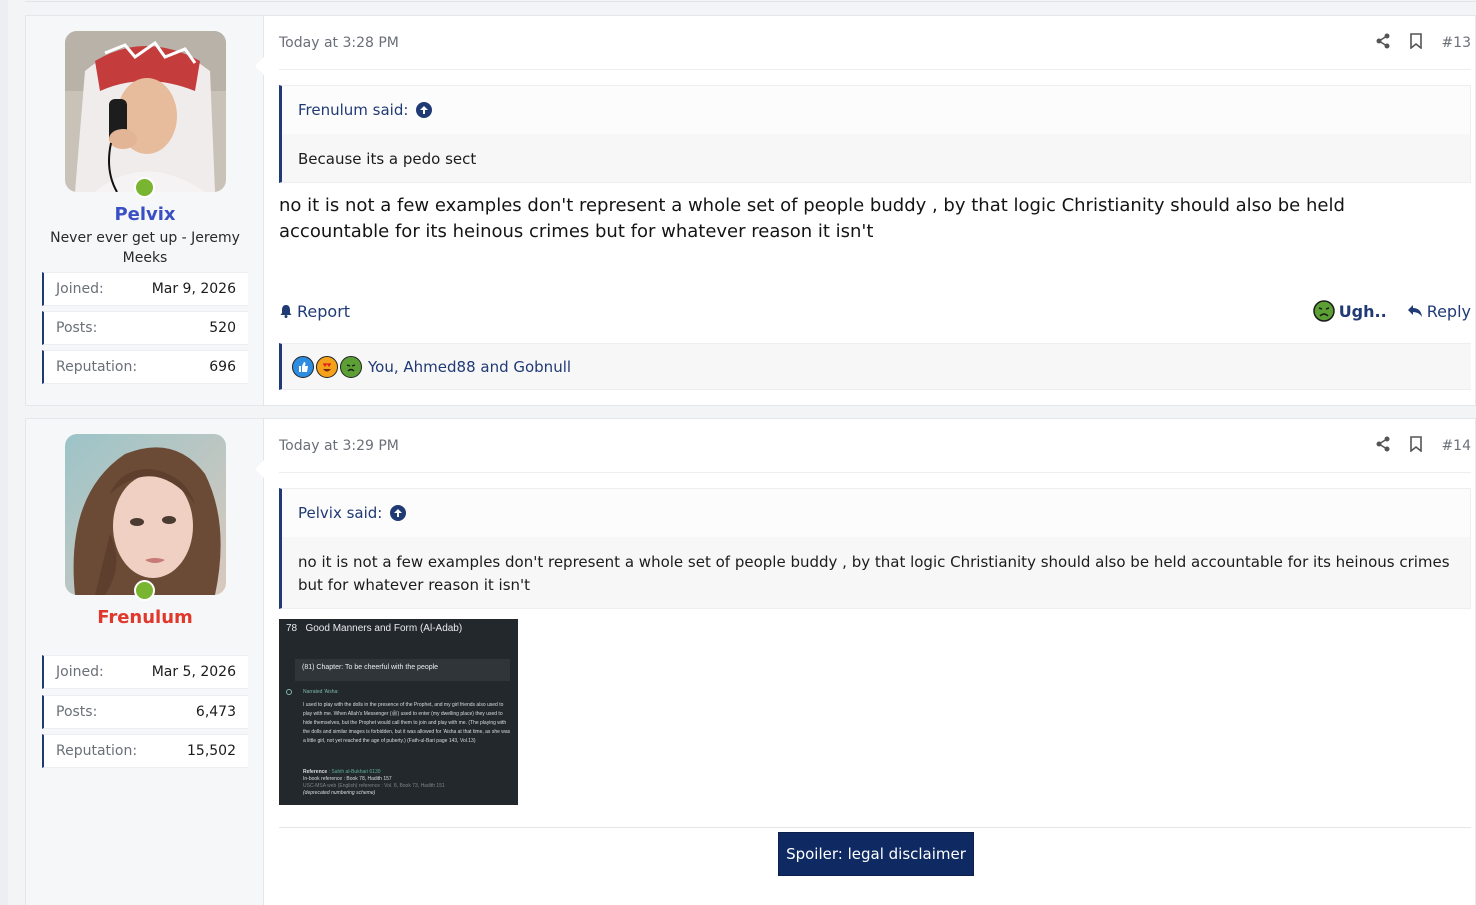 The height and width of the screenshot is (905, 1476). What do you see at coordinates (469, 367) in the screenshot?
I see `reactions-text: You, Ahmed88 and Gobnull` at bounding box center [469, 367].